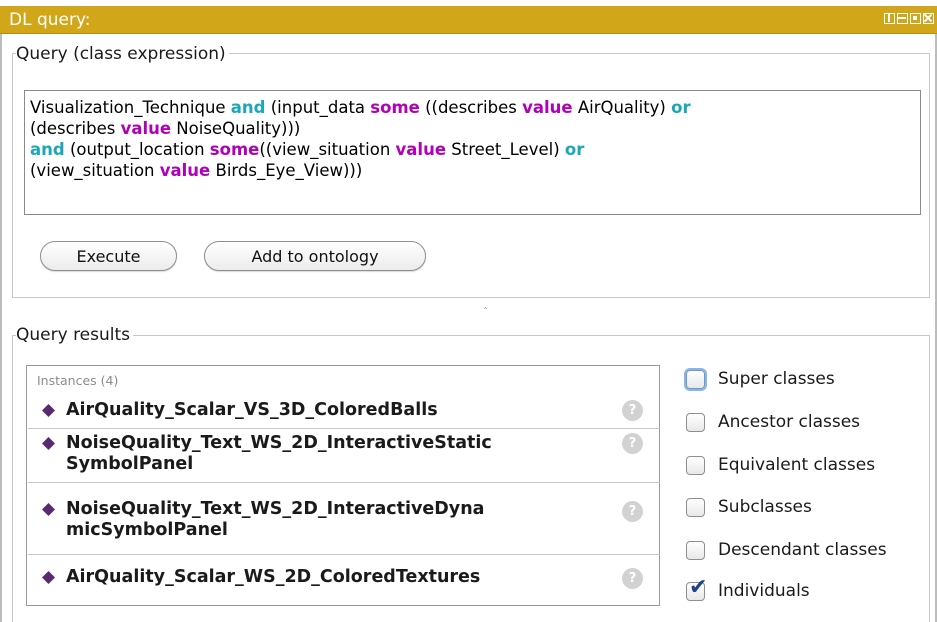 This screenshot has width=937, height=622. I want to click on option-subclasses: Subclasses, so click(749, 507).